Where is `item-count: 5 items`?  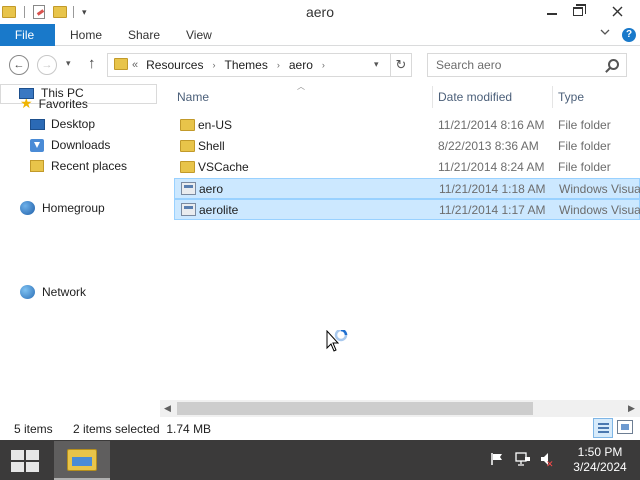 item-count: 5 items is located at coordinates (33, 429).